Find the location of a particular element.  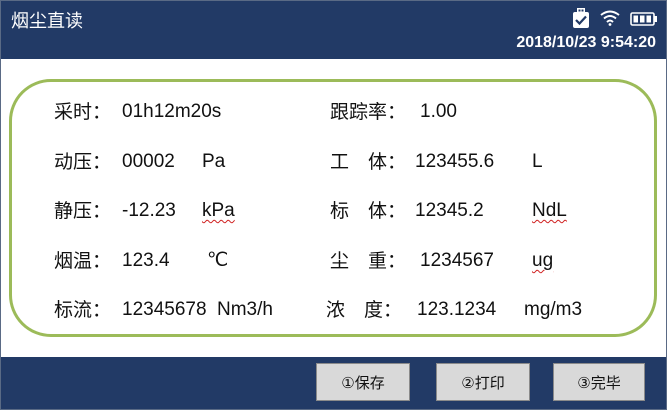

title-bar: 烟尘直读 2018/10/23 9:54:20 is located at coordinates (333, 30).